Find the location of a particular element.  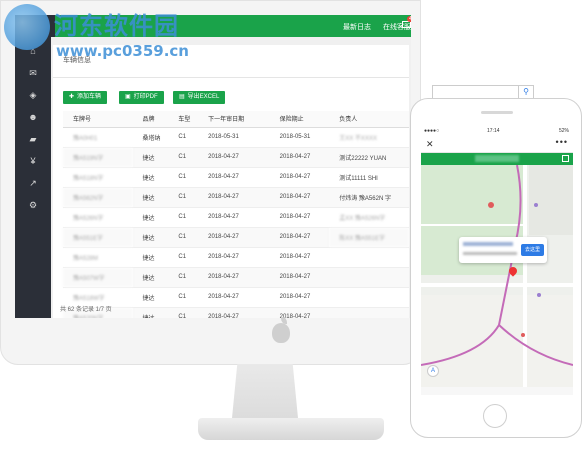

battery-level: 52% is located at coordinates (563, 131).